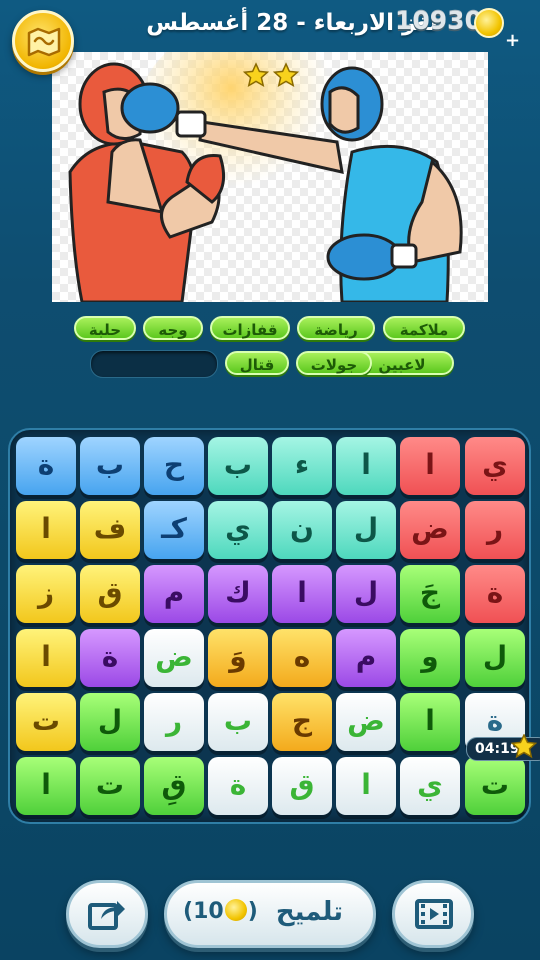  I want to click on word-chip: حلبة, so click(105, 328).